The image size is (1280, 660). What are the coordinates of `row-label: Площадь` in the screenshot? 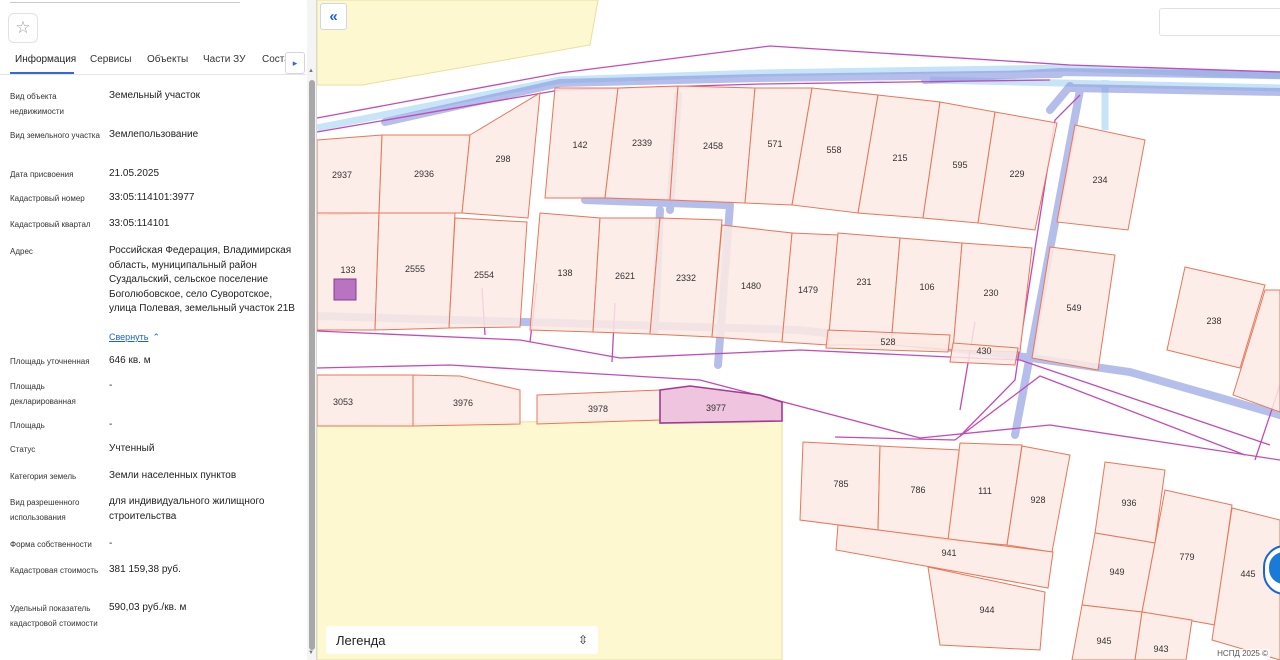 It's located at (27, 425).